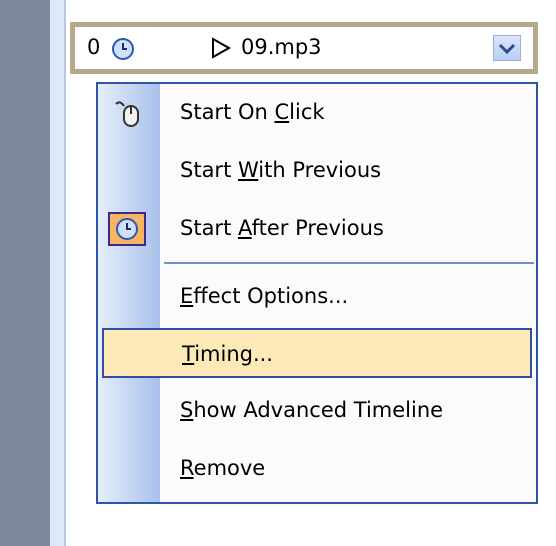 The height and width of the screenshot is (546, 556). I want to click on animation-dropdown-button, so click(507, 48).